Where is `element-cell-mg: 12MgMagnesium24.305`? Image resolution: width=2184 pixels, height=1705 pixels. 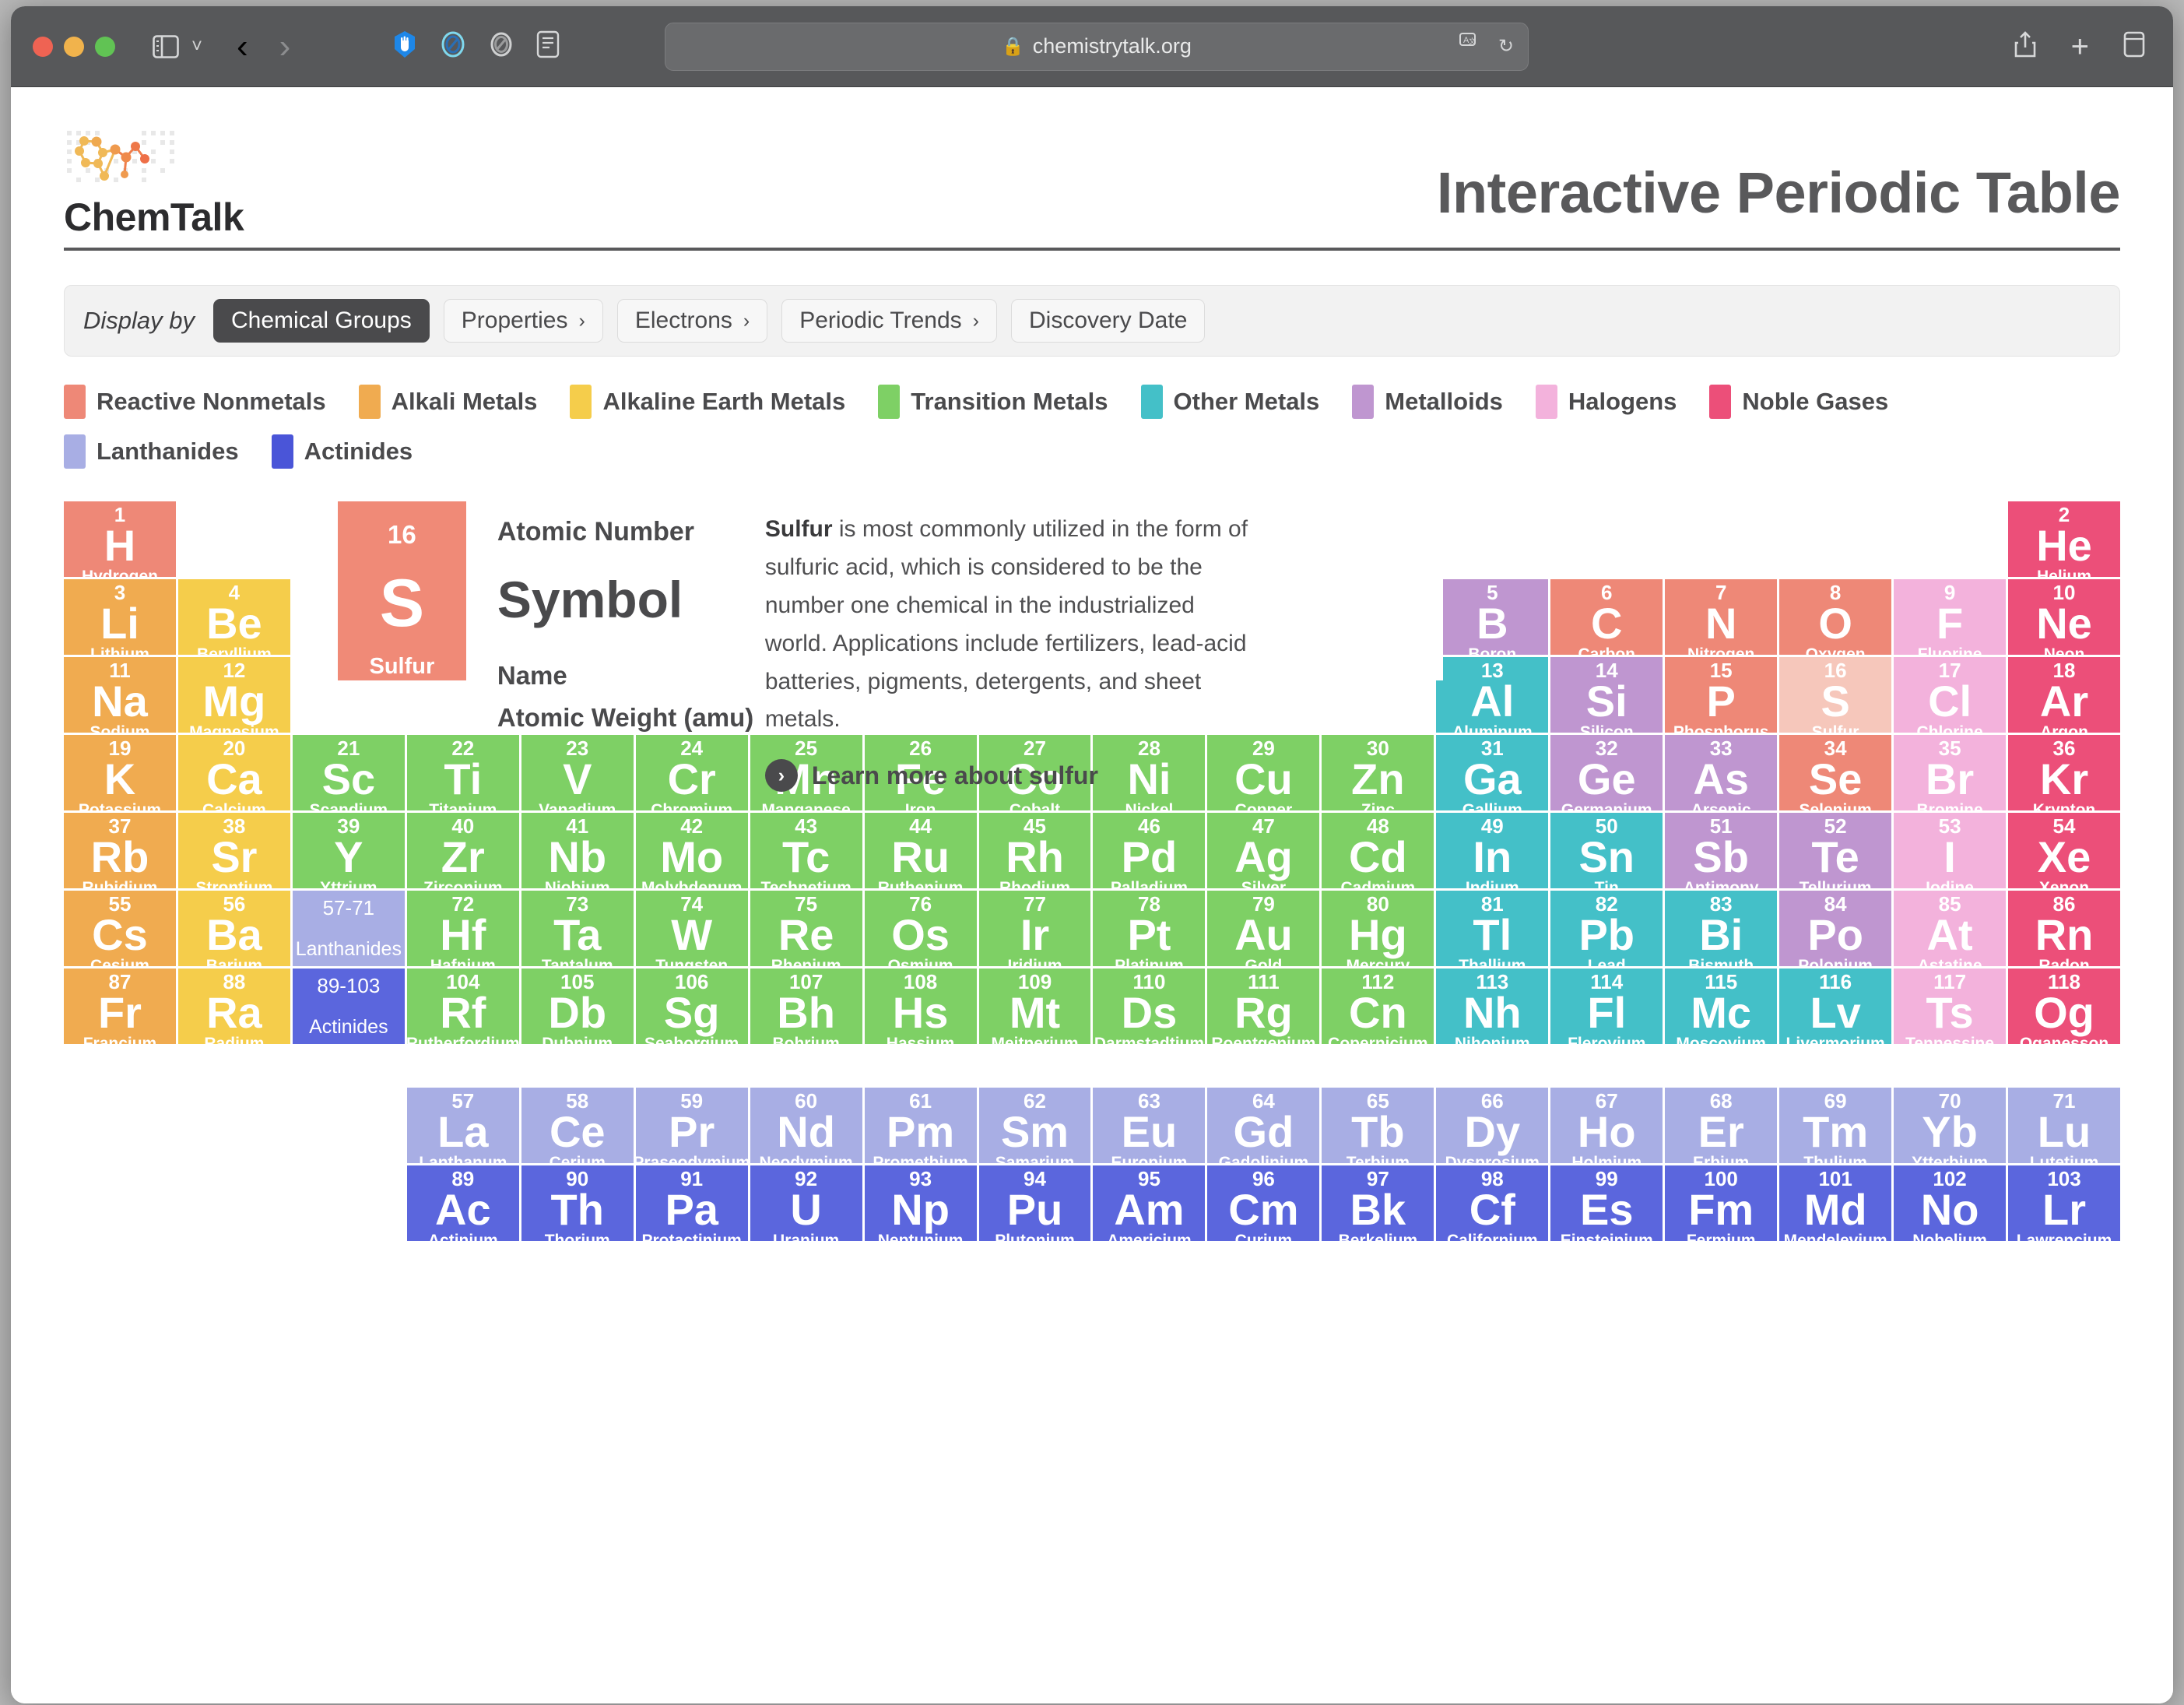 element-cell-mg: 12MgMagnesium24.305 is located at coordinates (234, 695).